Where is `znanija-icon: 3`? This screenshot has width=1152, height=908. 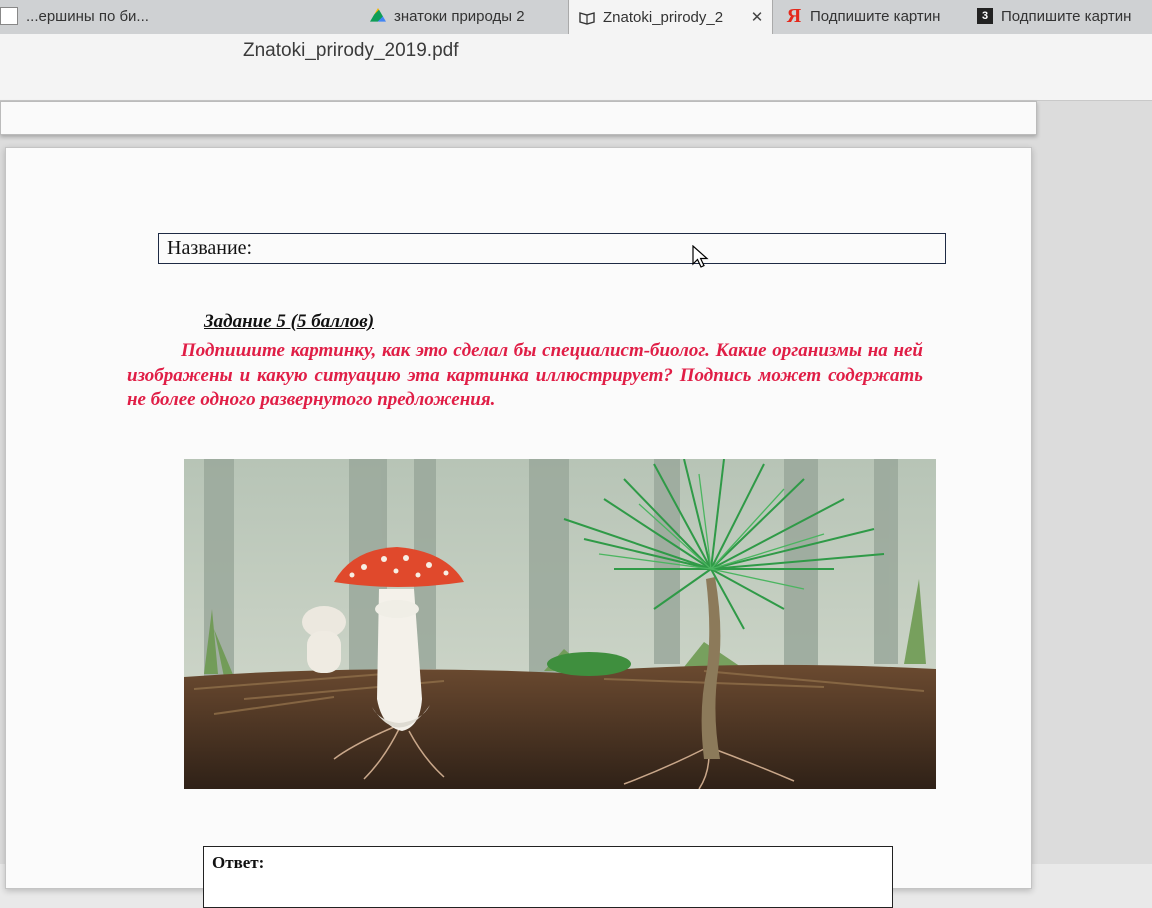
znanija-icon: 3 is located at coordinates (985, 16).